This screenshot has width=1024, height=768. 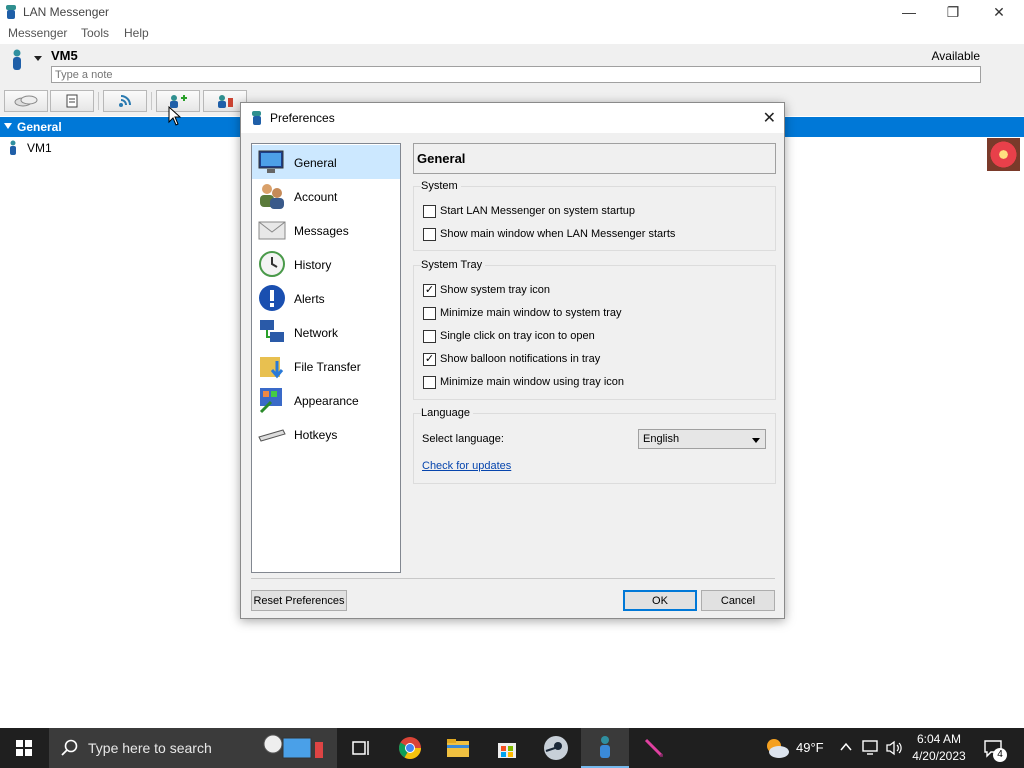 I want to click on windows-logo-icon, so click(x=24, y=748).